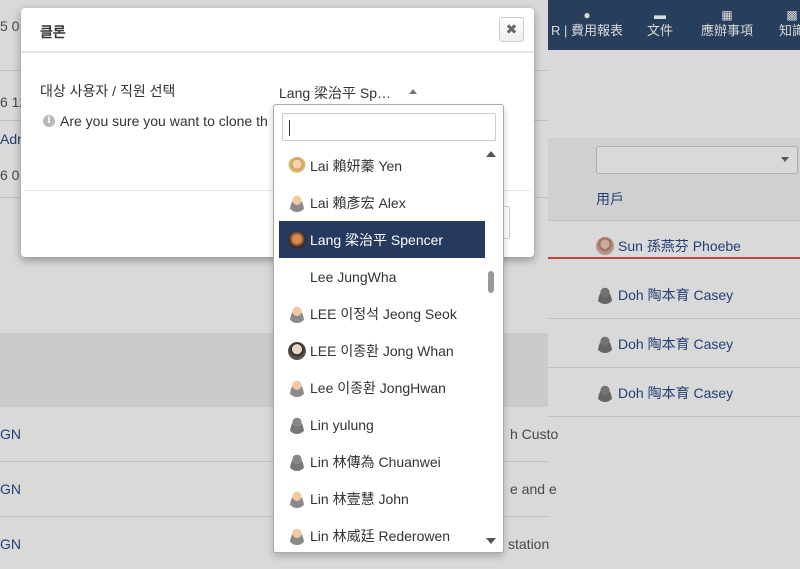 The height and width of the screenshot is (569, 800). I want to click on nav-knowledge: ▩ 知識, so click(786, 25).